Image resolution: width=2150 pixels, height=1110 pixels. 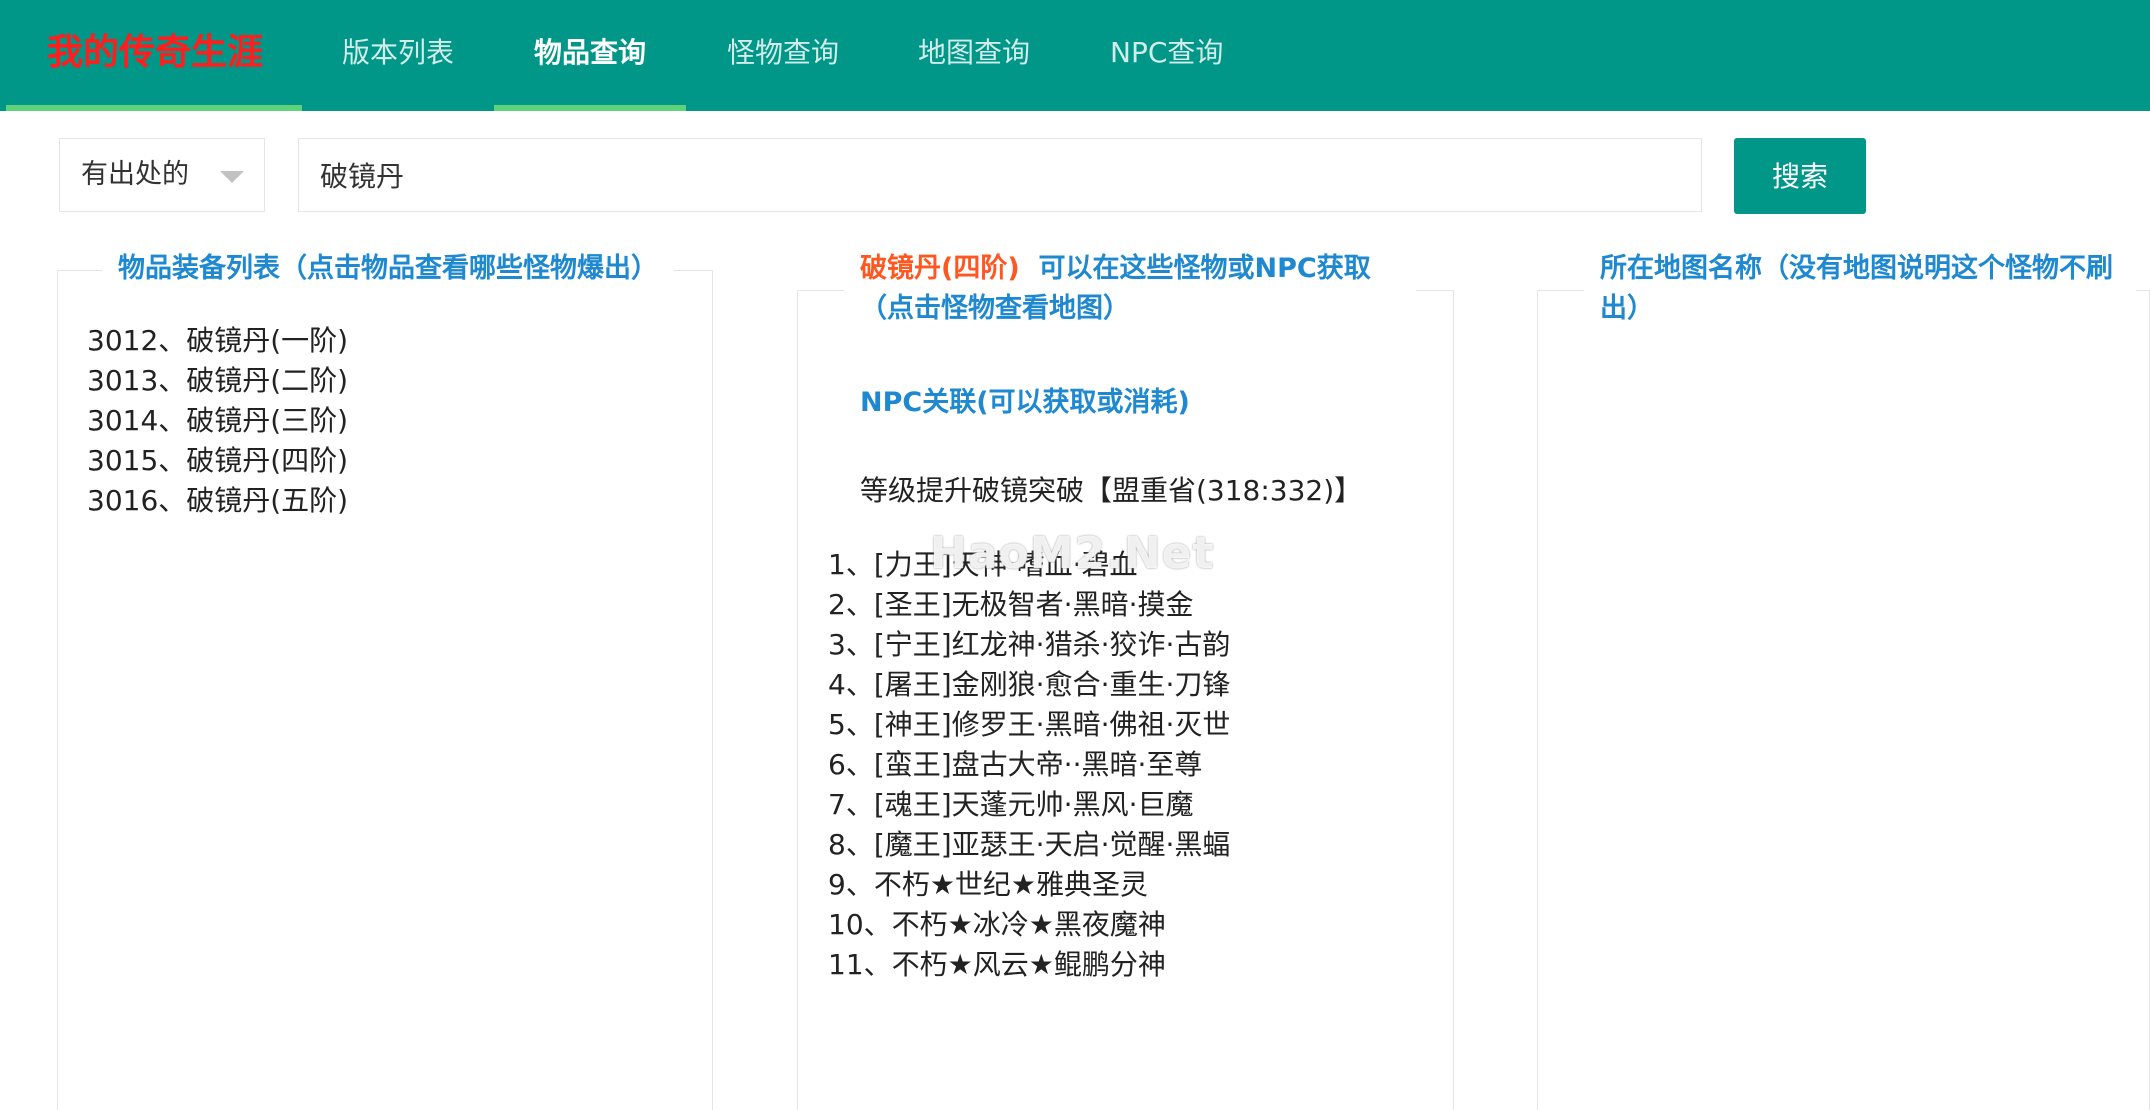 What do you see at coordinates (1029, 685) in the screenshot?
I see `monster-entry: 4、[屠王]金刚狼·愈合·重生·刀锋` at bounding box center [1029, 685].